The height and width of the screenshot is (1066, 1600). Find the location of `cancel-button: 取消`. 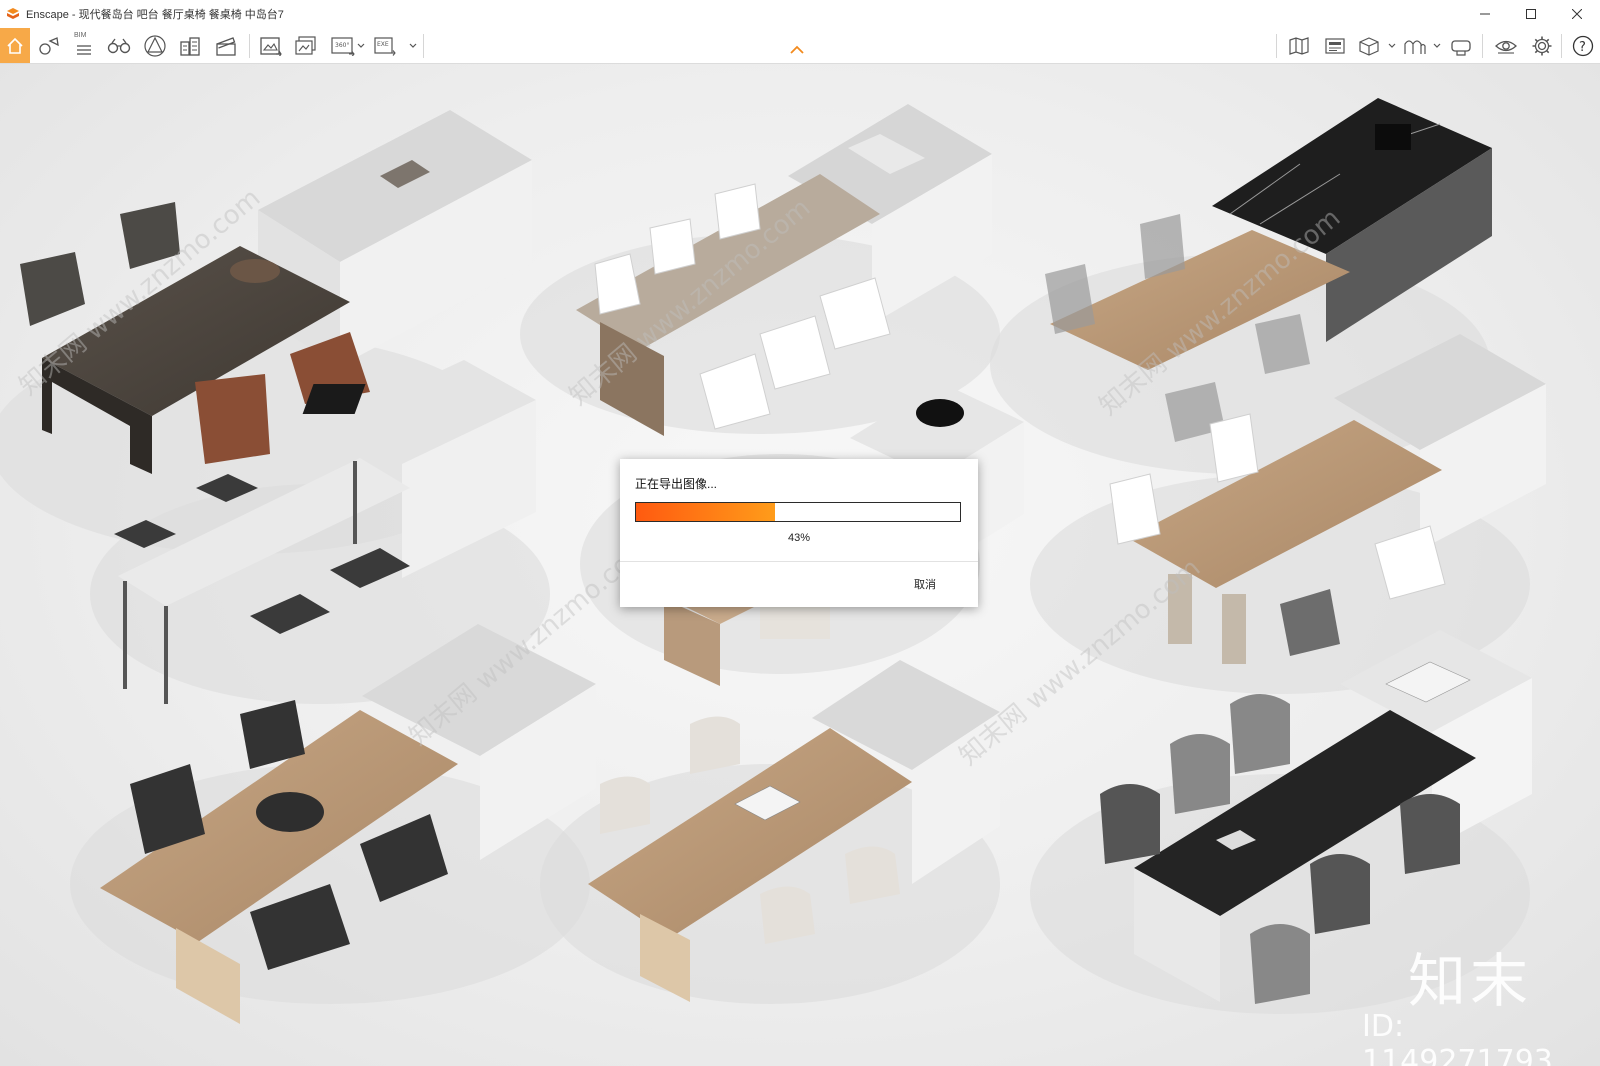

cancel-button: 取消 is located at coordinates (925, 584).